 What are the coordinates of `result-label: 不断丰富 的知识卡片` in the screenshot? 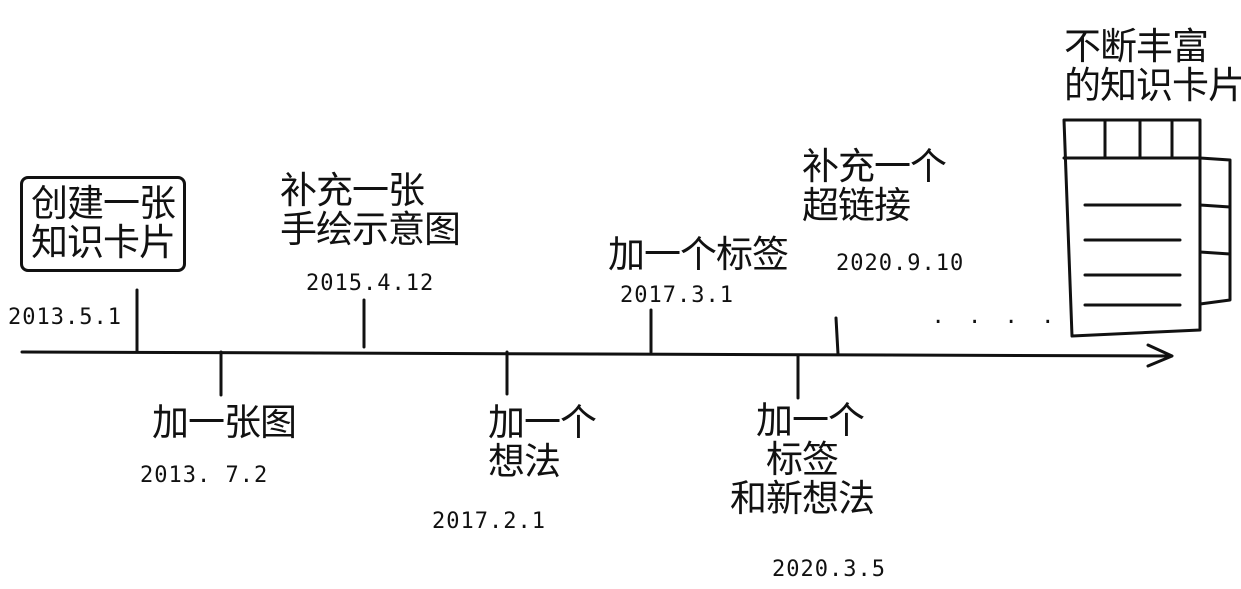 It's located at (1152, 66).